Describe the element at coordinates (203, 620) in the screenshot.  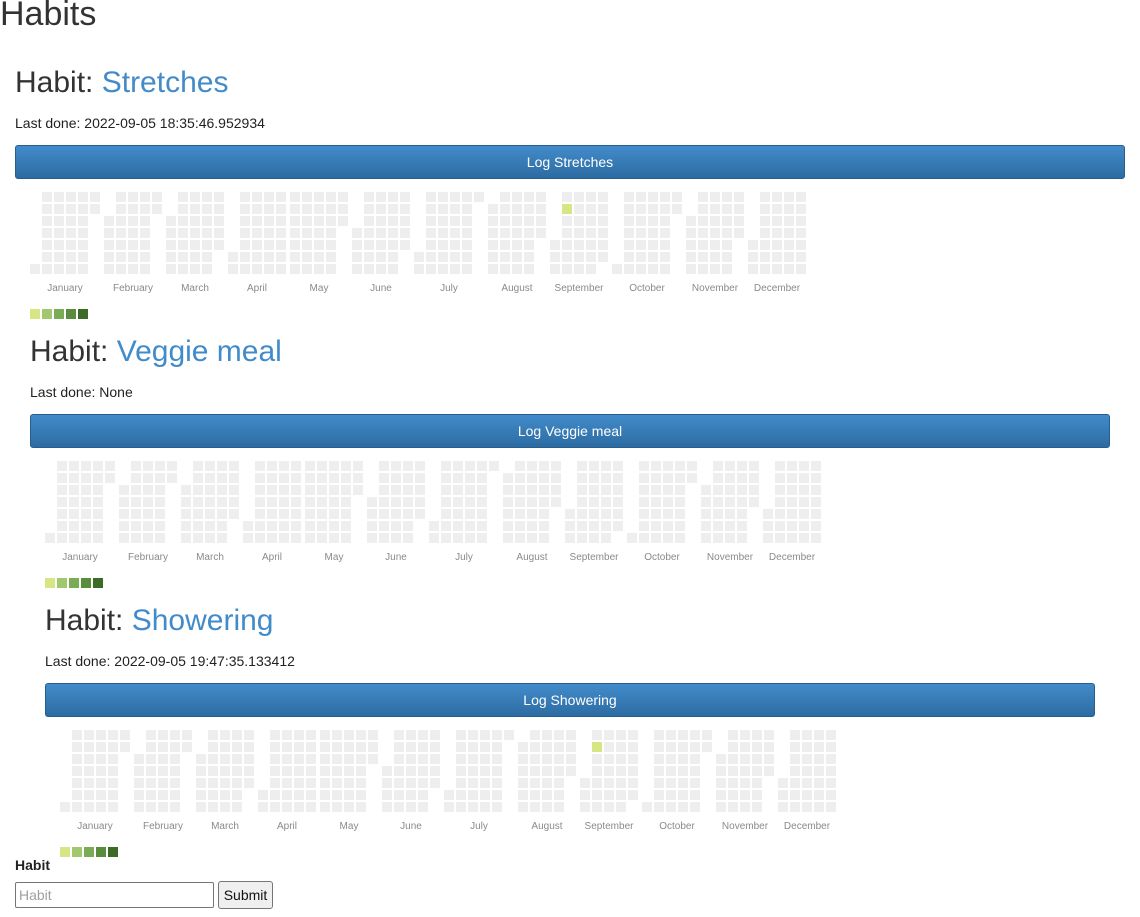
I see `habit-name: Showering` at that location.